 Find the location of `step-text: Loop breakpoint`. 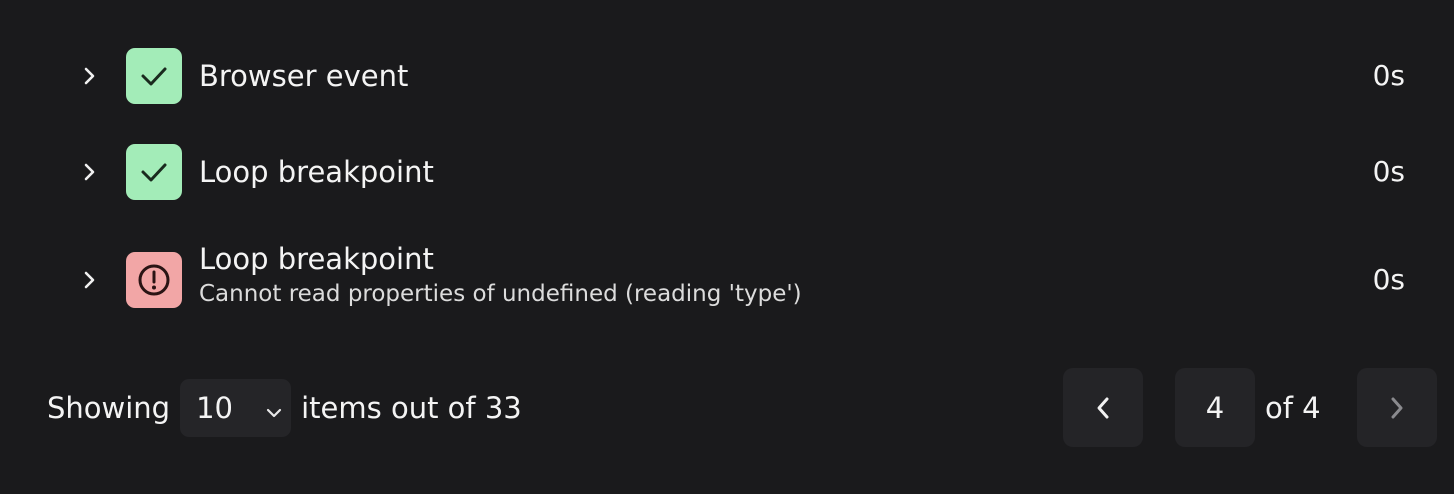

step-text: Loop breakpoint is located at coordinates (316, 172).